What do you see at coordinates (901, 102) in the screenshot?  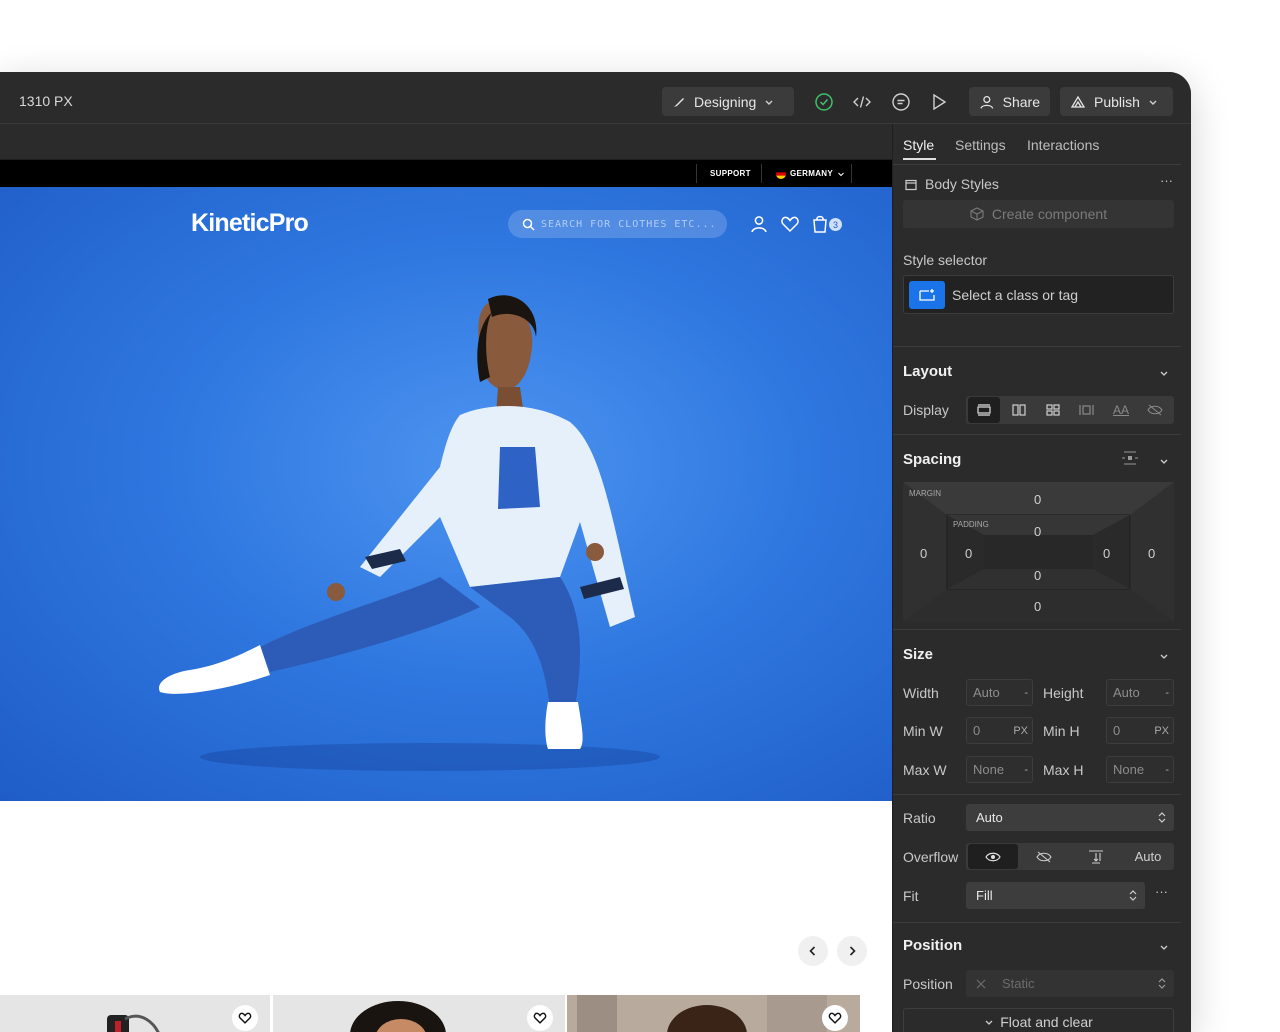 I see `comment-icon` at bounding box center [901, 102].